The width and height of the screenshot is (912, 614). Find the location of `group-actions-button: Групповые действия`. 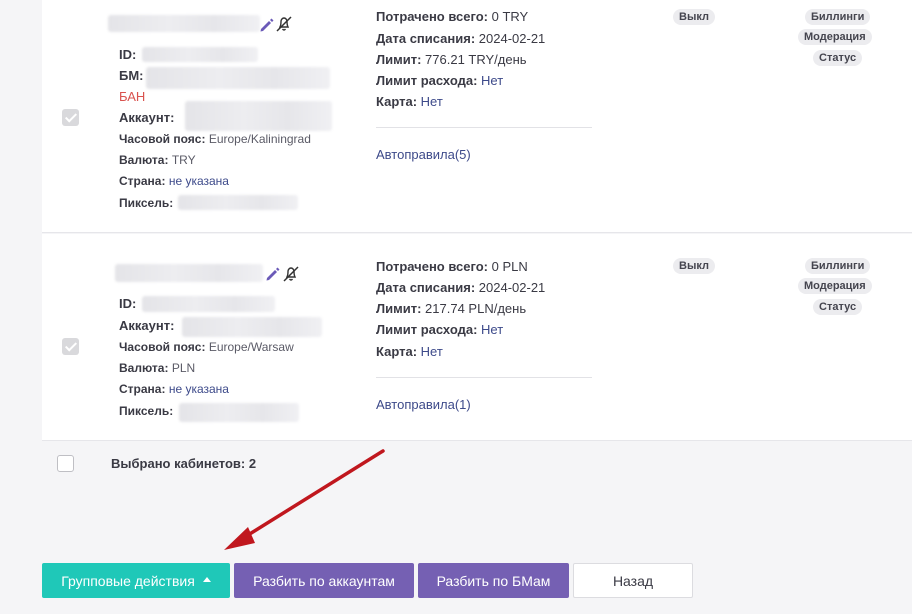

group-actions-button: Групповые действия is located at coordinates (136, 580).